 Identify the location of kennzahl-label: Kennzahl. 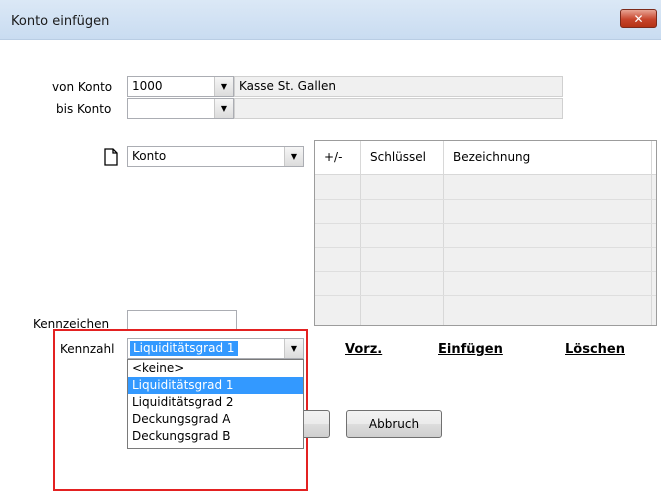
(87, 349).